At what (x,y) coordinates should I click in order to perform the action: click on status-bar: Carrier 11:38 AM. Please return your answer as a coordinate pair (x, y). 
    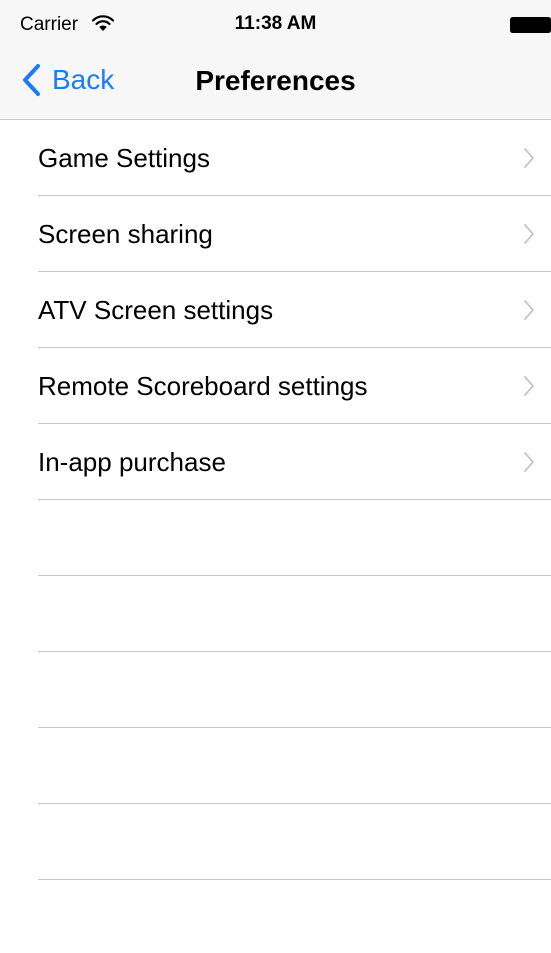
    Looking at the image, I should click on (275, 20).